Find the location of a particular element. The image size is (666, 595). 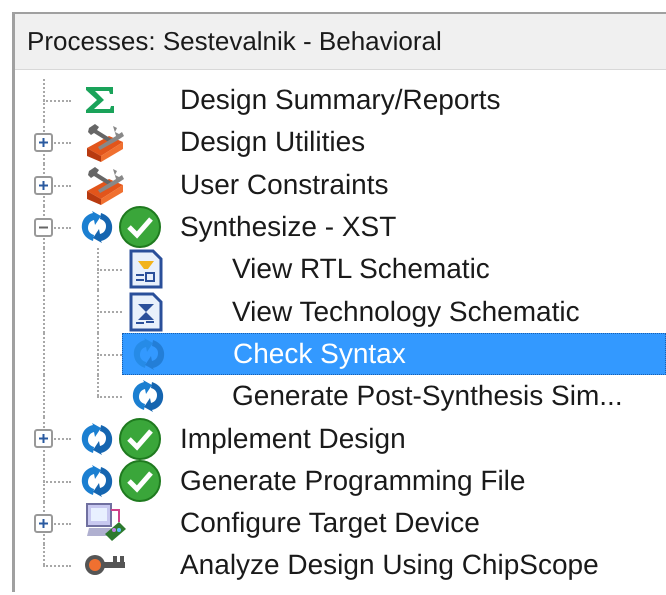

tree-item-label: Design Utilities is located at coordinates (273, 142).